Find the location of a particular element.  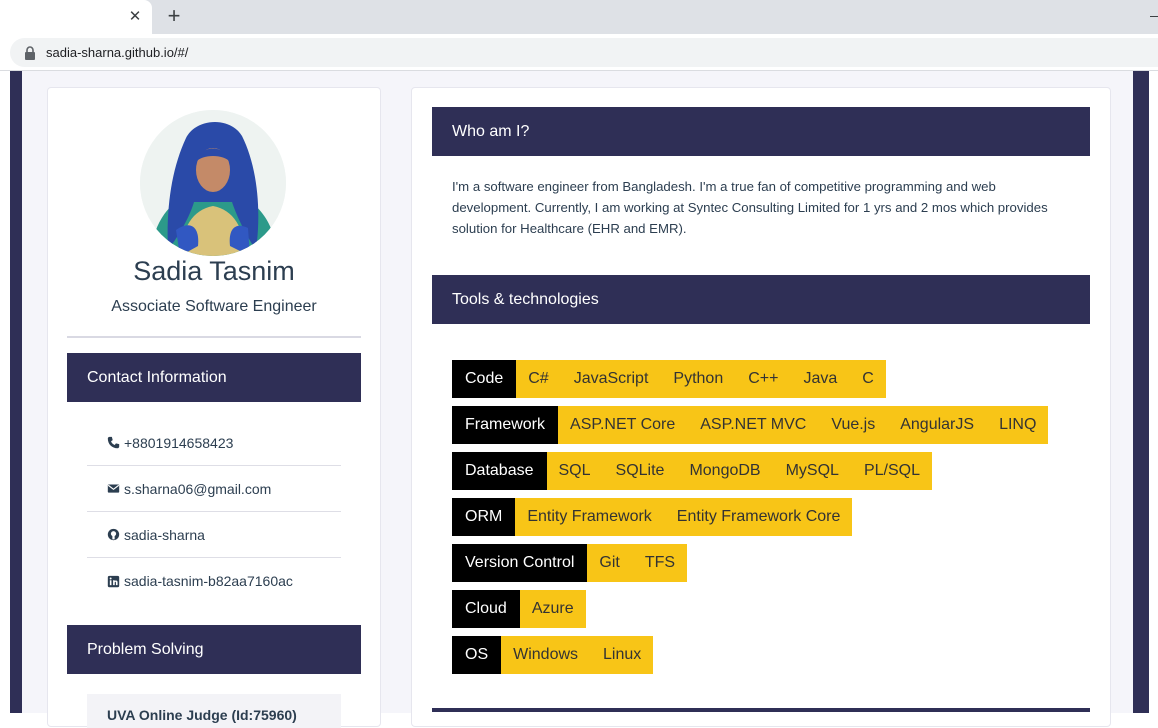

tech-items: SQL SQLite MongoDB MySQL PL/SQL is located at coordinates (739, 471).